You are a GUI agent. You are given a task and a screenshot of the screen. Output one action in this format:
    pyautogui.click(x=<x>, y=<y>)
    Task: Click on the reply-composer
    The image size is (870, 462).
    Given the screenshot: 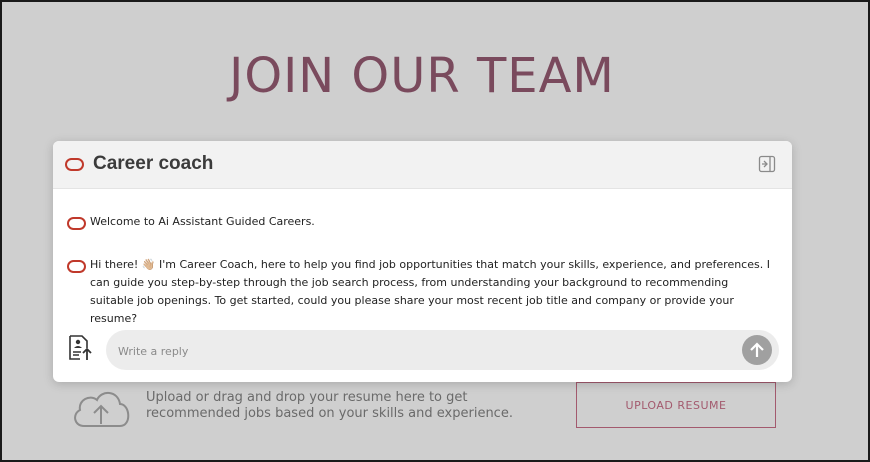 What is the action you would take?
    pyautogui.click(x=422, y=351)
    